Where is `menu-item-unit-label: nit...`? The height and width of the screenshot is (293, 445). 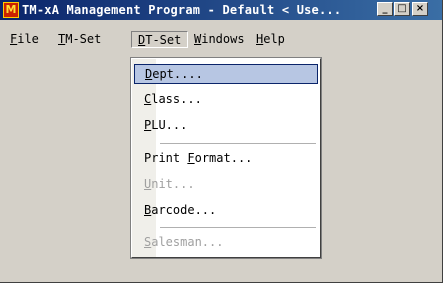 menu-item-unit-label: nit... is located at coordinates (173, 184).